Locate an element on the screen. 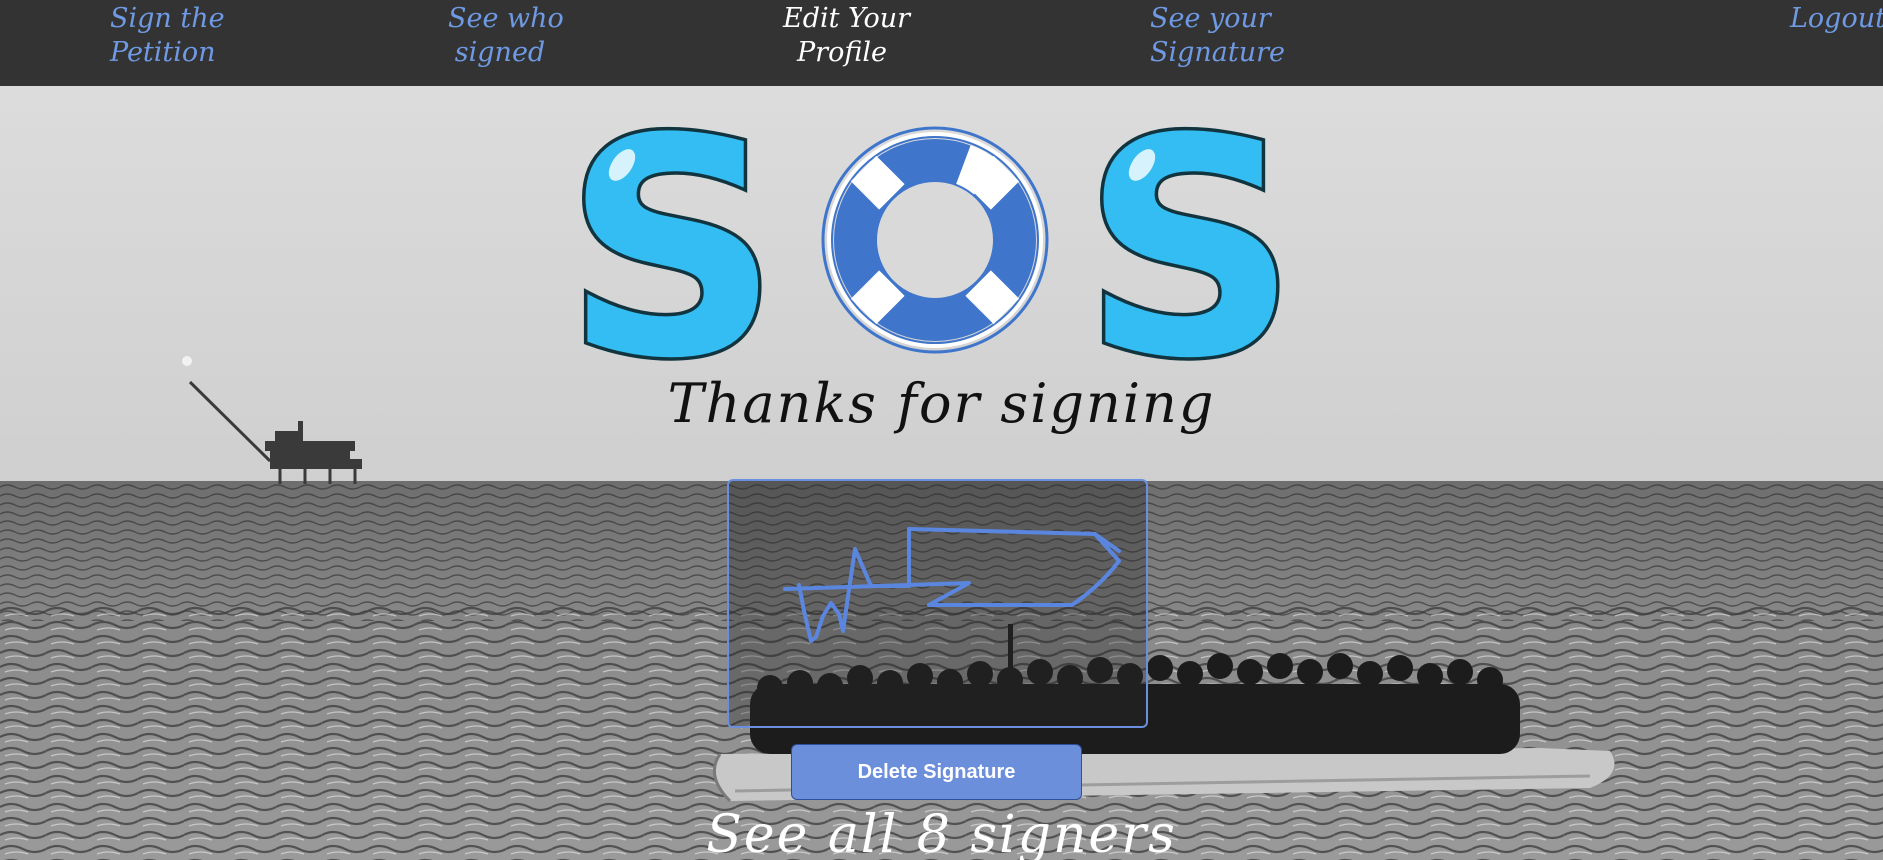 The width and height of the screenshot is (1883, 860). nav-see-signers-line1: See who is located at coordinates (506, 18).